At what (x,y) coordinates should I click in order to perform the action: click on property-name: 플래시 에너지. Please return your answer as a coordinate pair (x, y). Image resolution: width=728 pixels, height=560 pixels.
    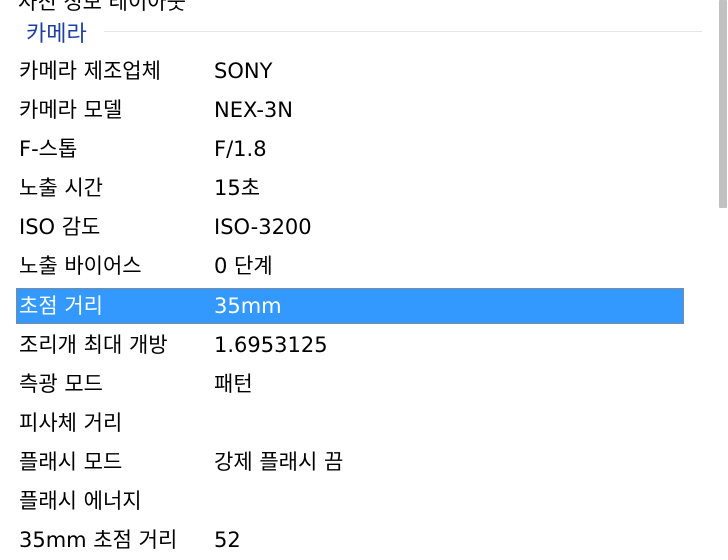
    Looking at the image, I should click on (80, 500).